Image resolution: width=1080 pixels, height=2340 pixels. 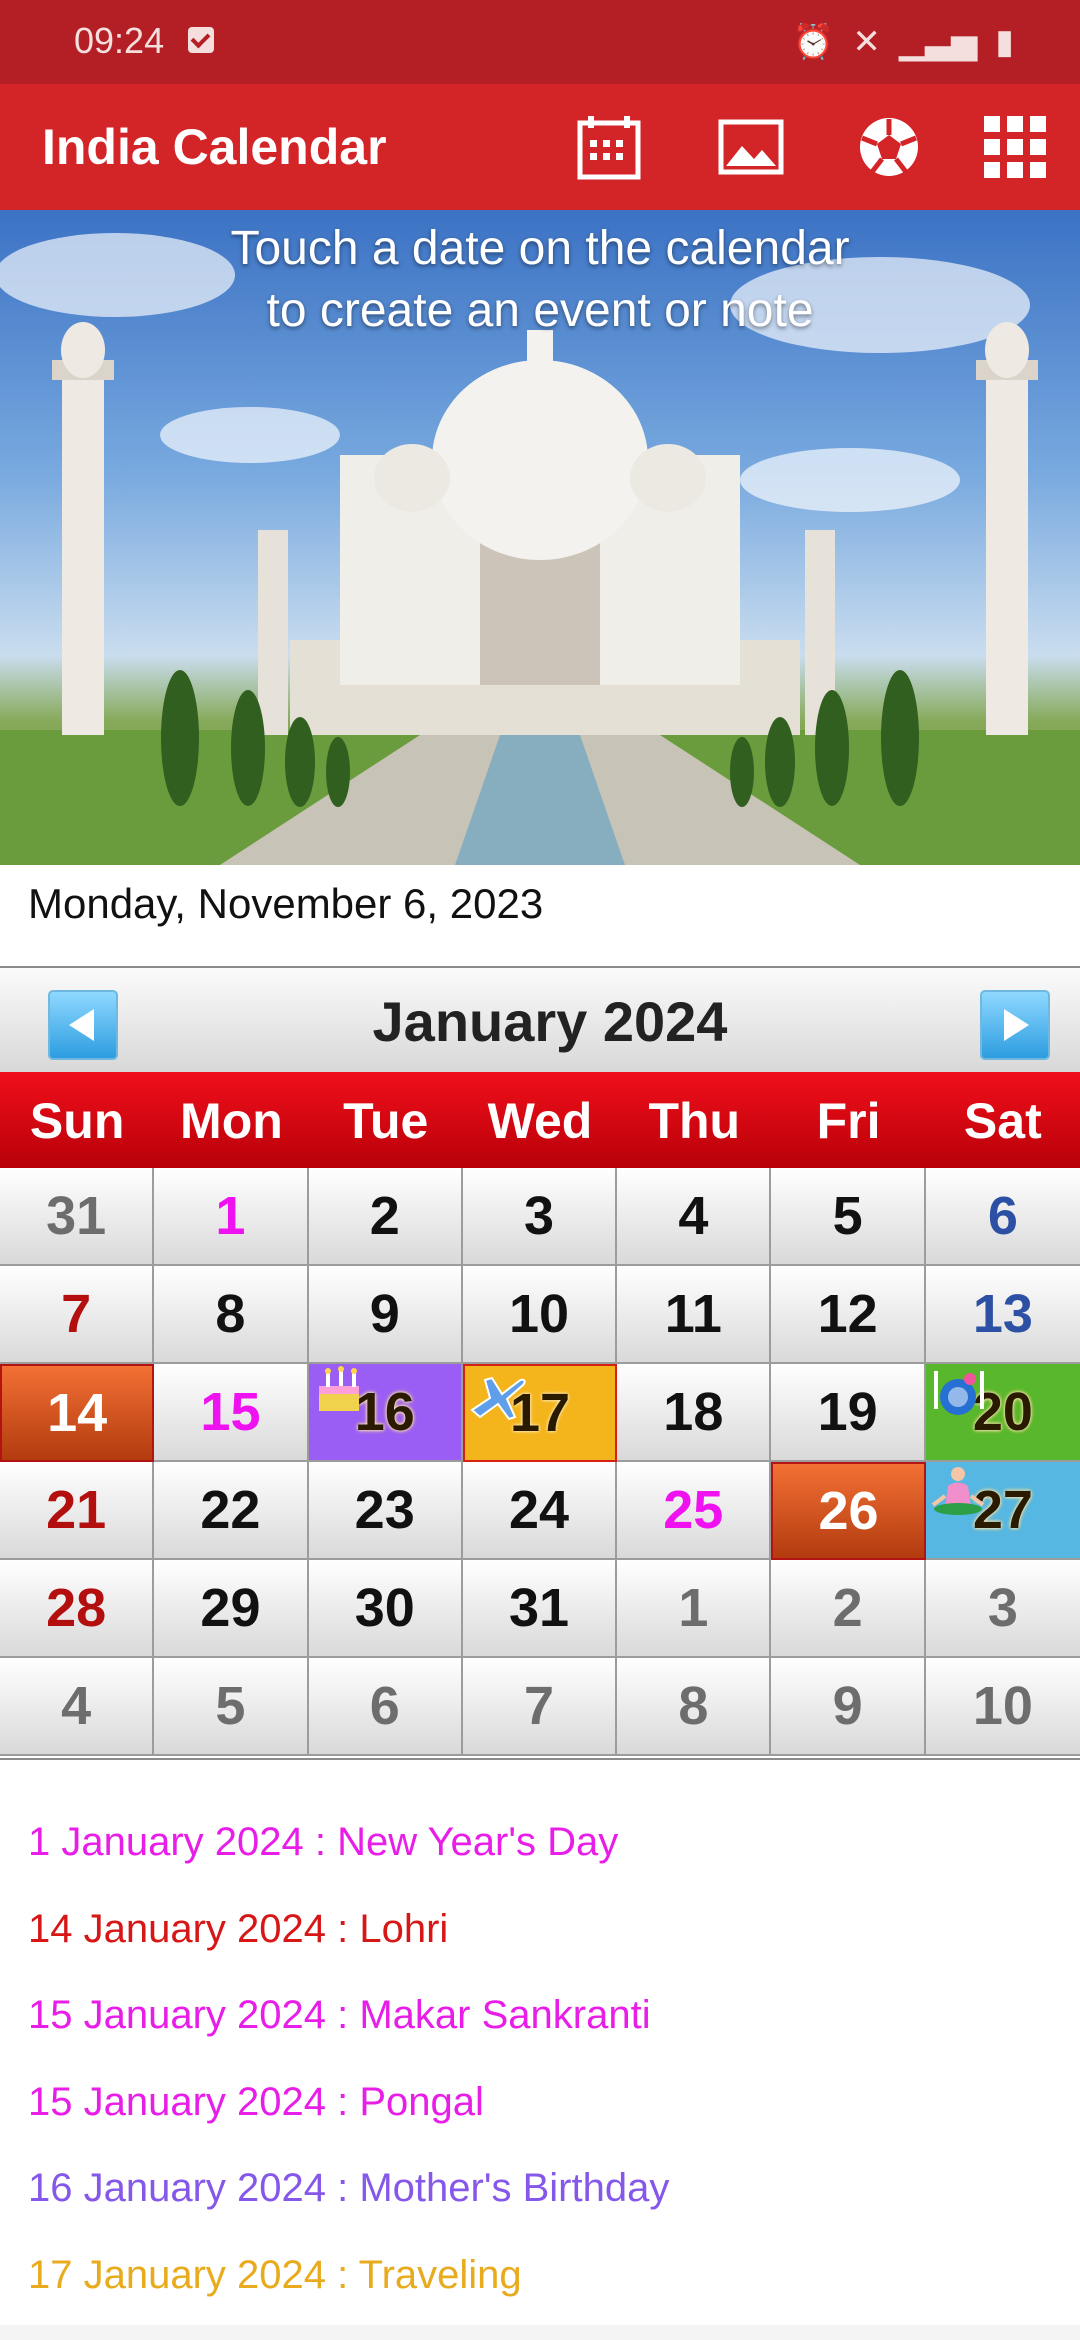 What do you see at coordinates (694, 1413) in the screenshot?
I see `date-cell-18: 18` at bounding box center [694, 1413].